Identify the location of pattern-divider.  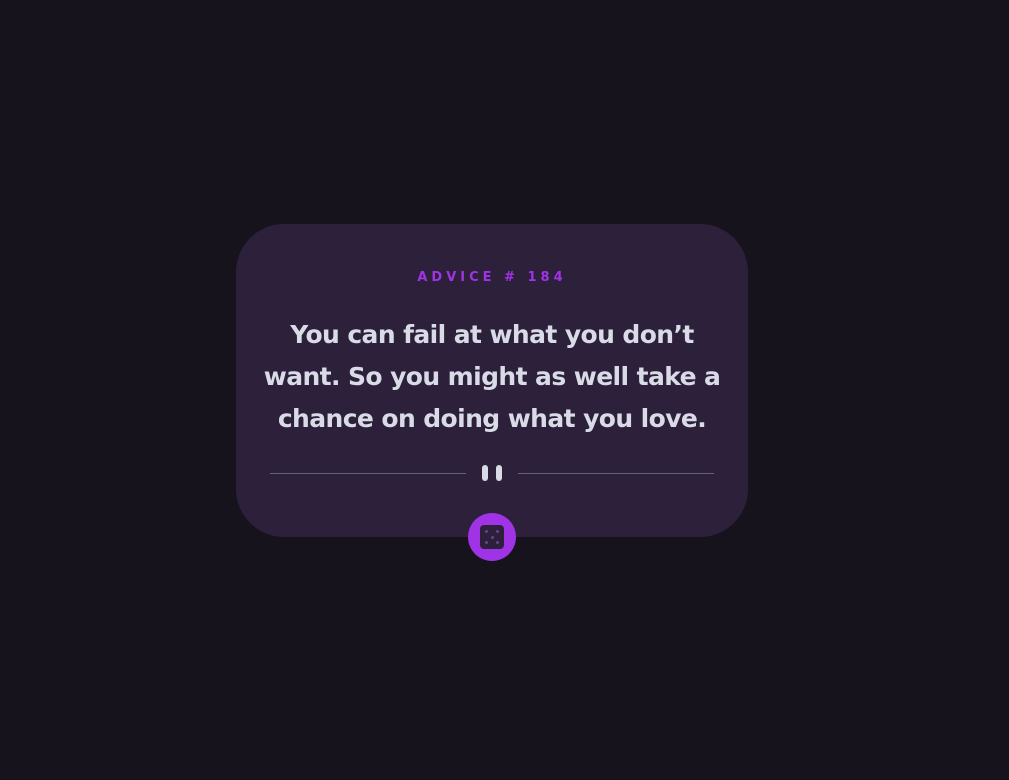
(492, 473).